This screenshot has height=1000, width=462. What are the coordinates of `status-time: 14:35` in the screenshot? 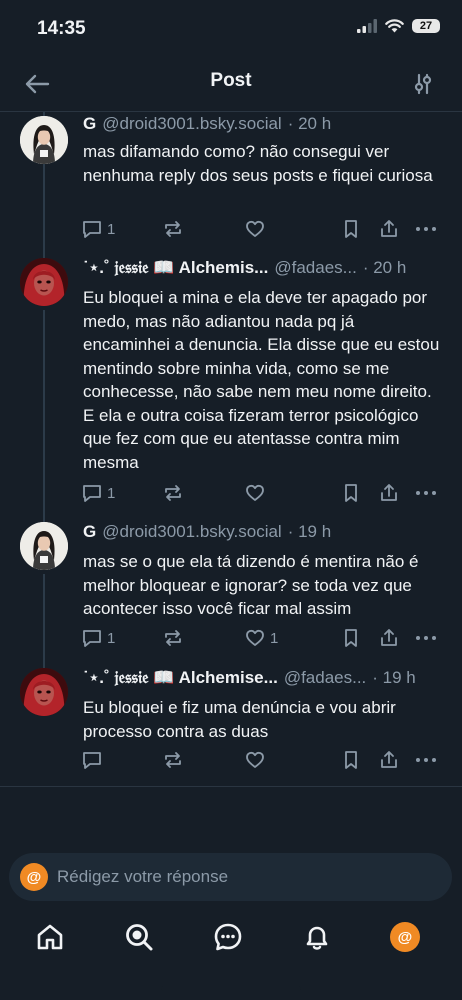 It's located at (61, 28).